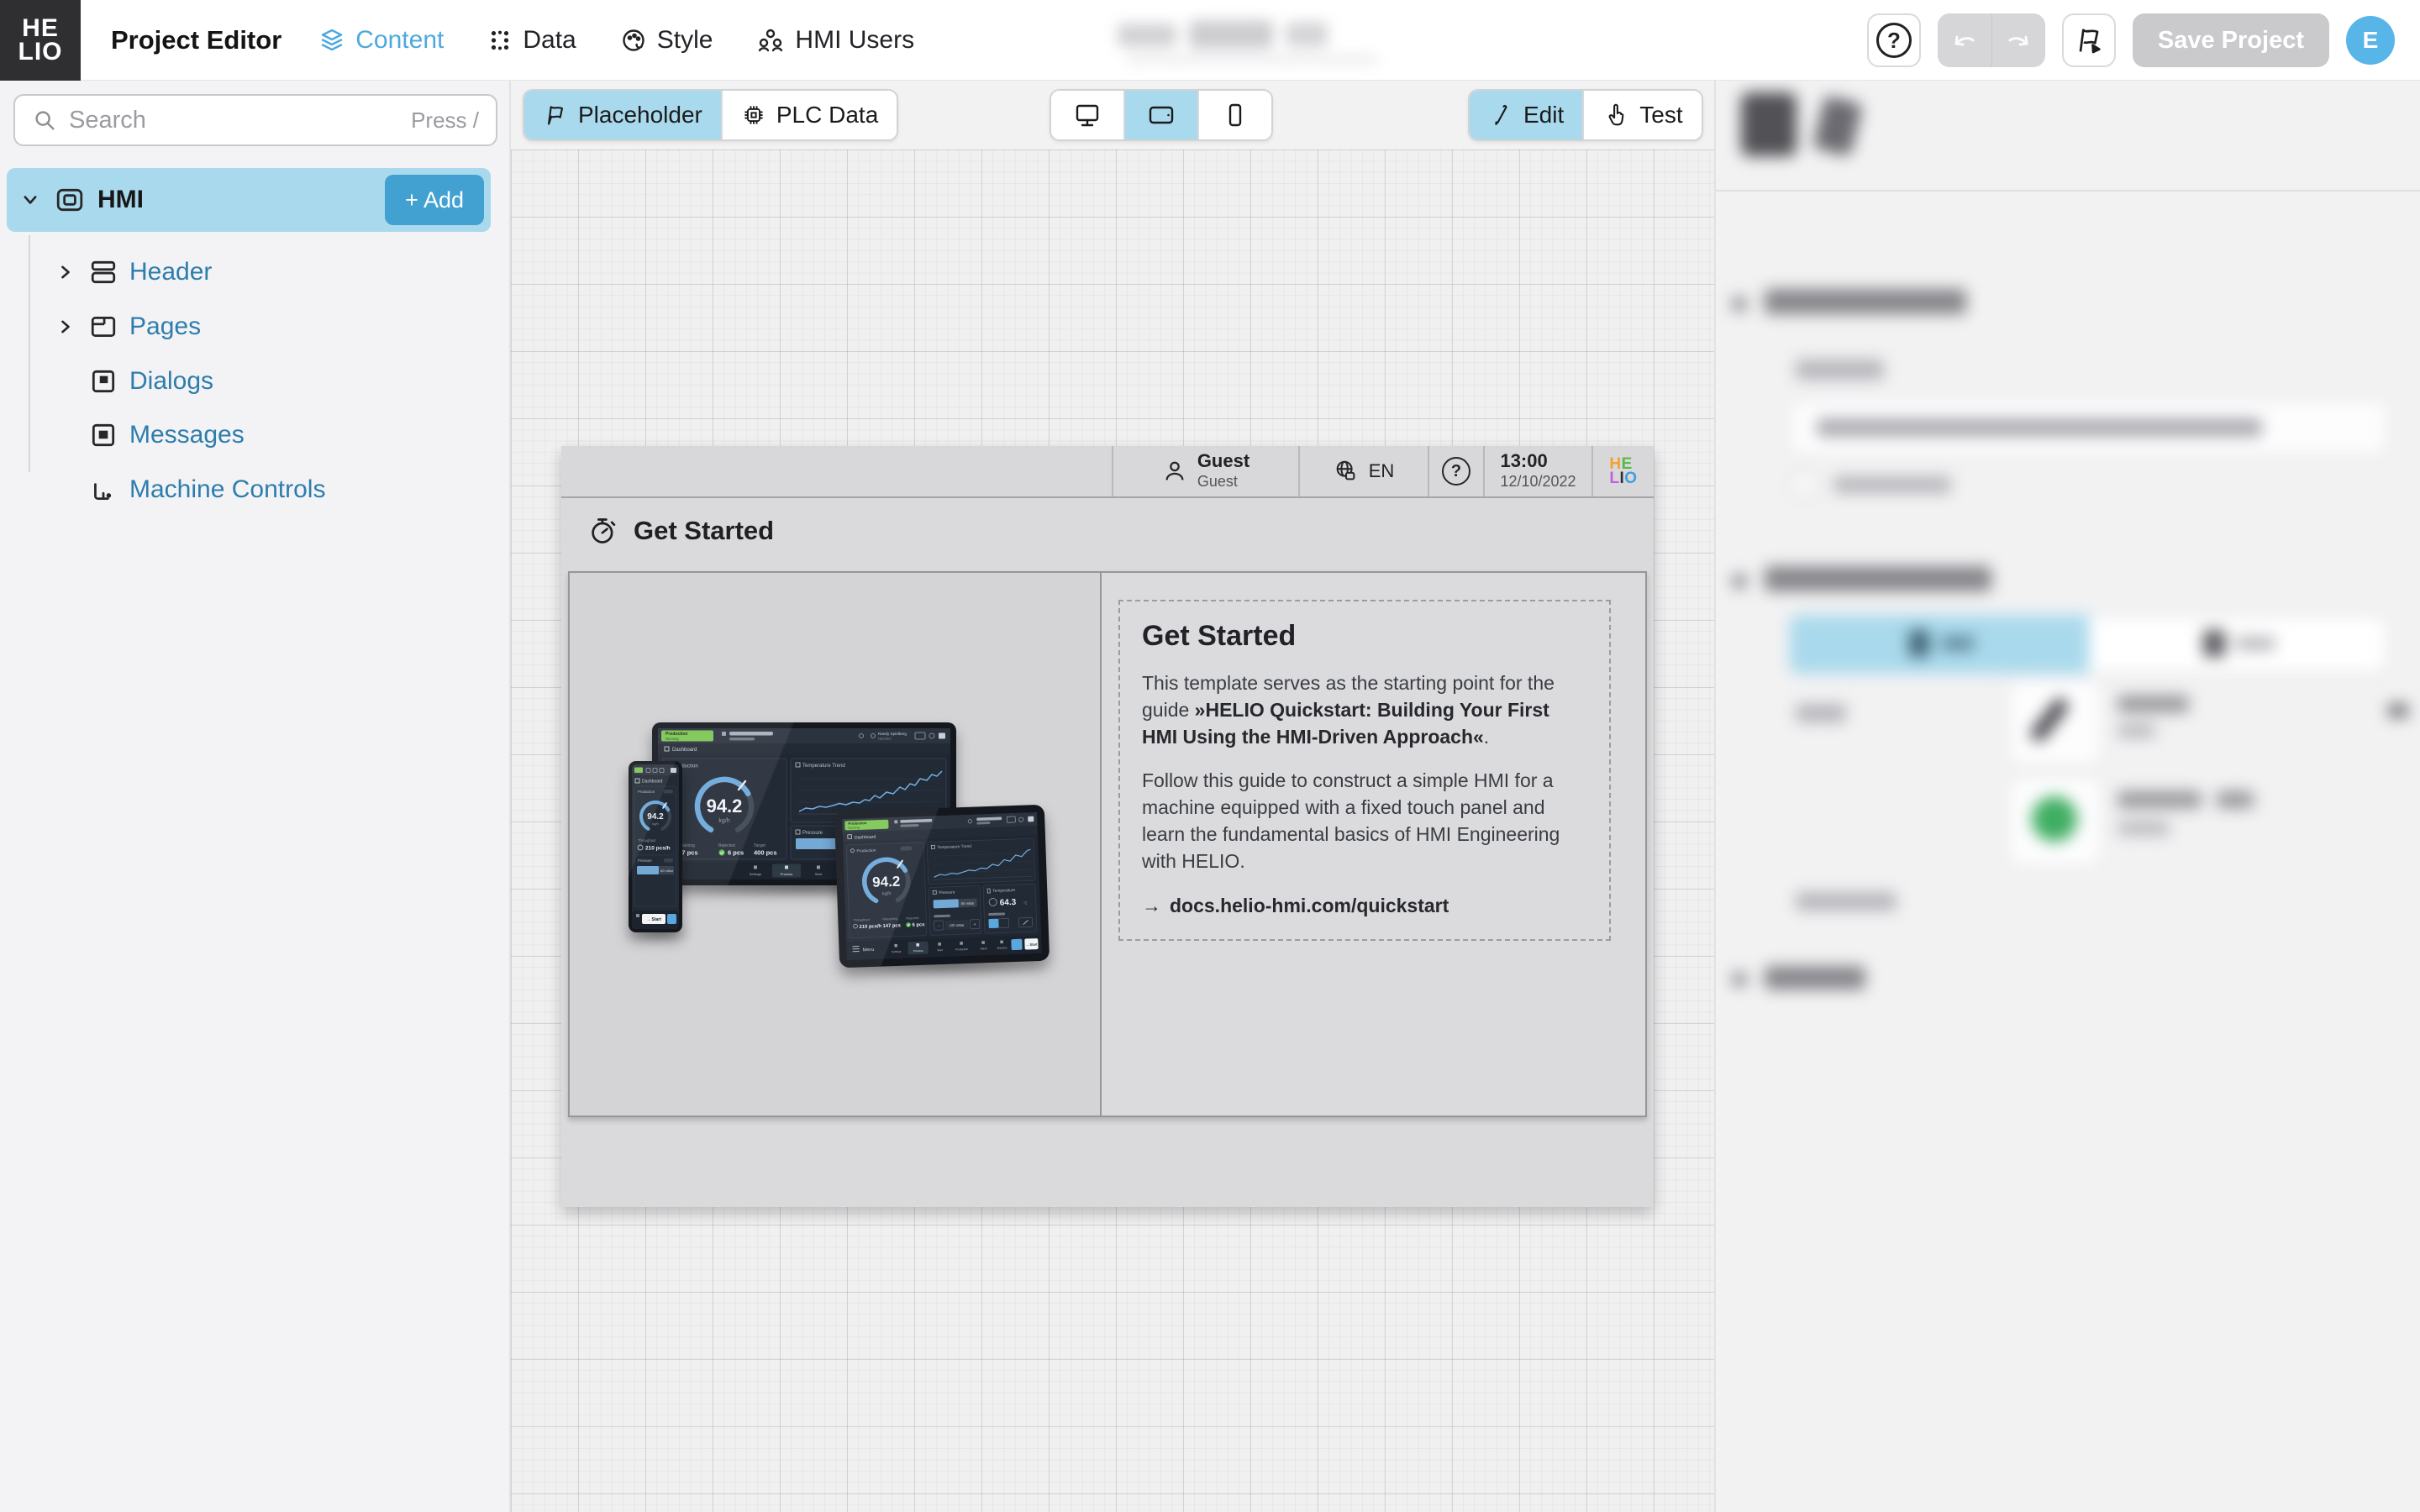  Describe the element at coordinates (892, 926) in the screenshot. I see `svg-text: 147 pcs` at that location.